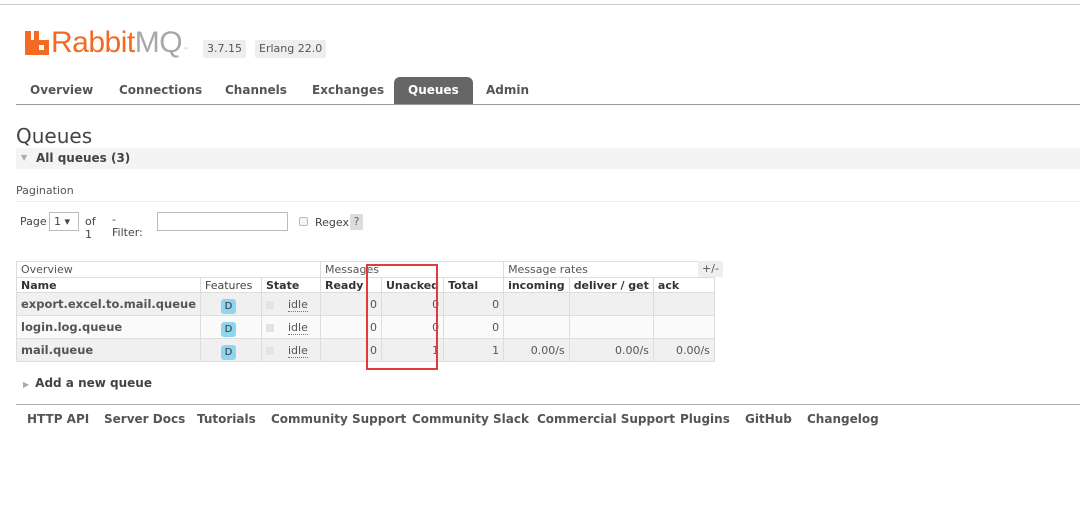 The height and width of the screenshot is (519, 1080). I want to click on tab-channels: Channels, so click(256, 90).